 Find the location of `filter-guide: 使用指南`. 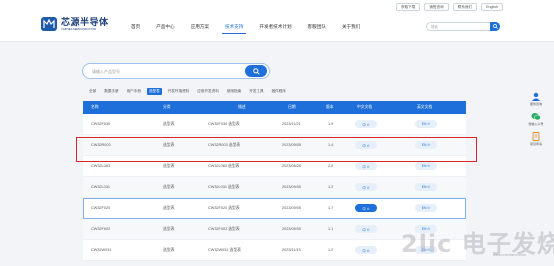

filter-guide: 使用指南 is located at coordinates (234, 91).